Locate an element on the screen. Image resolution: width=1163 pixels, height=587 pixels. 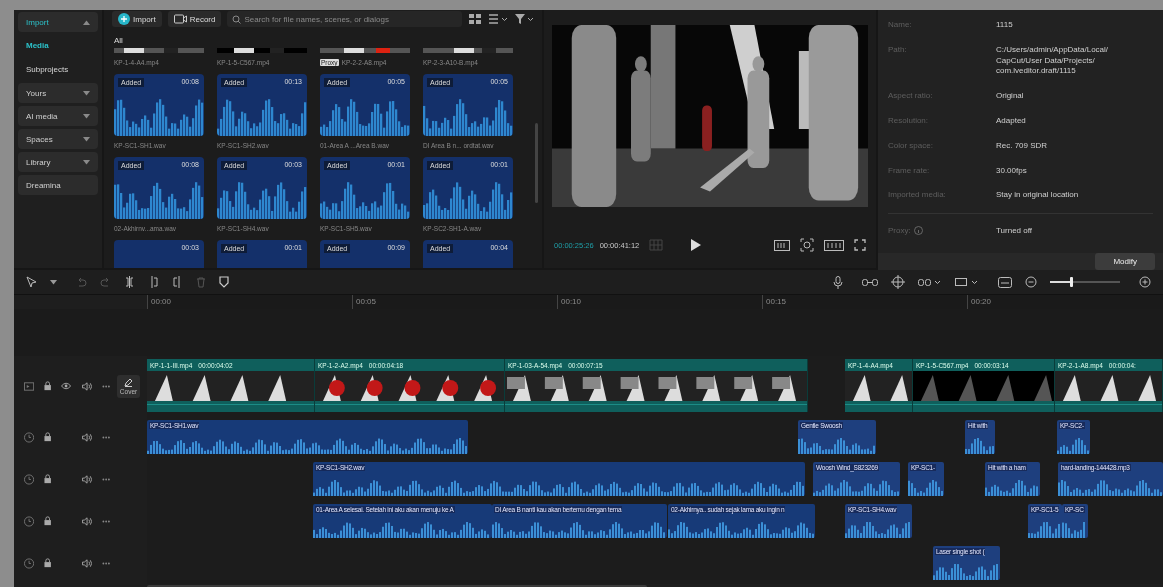
sort-icon is located at coordinates (498, 19).